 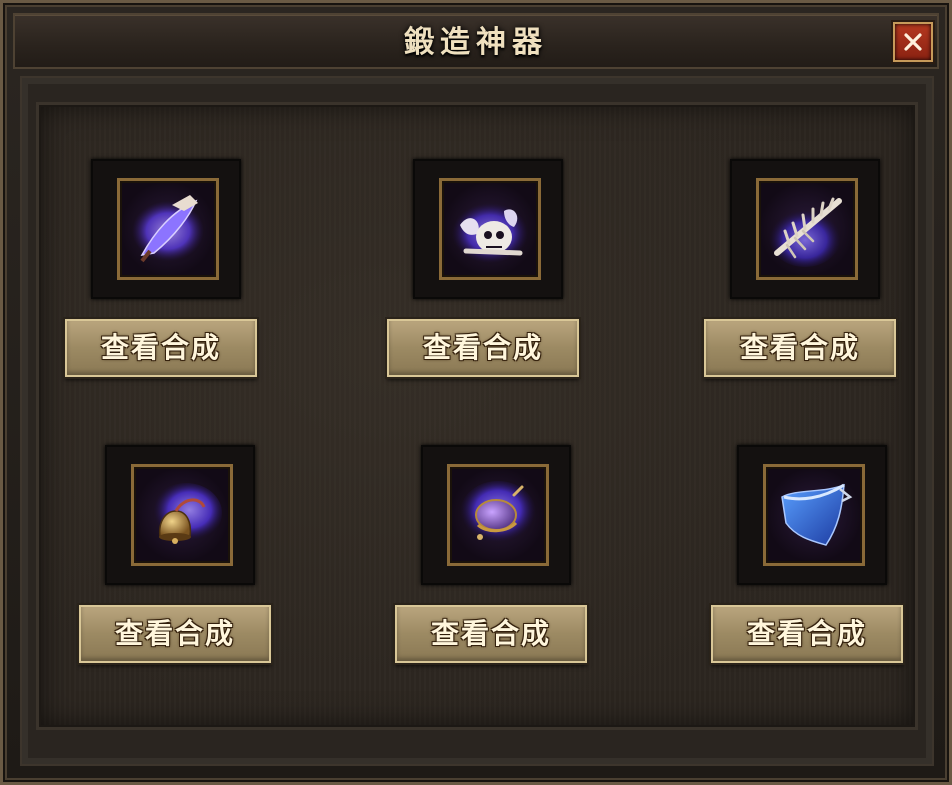 I want to click on window-title: 鍛造神器, so click(x=476, y=42).